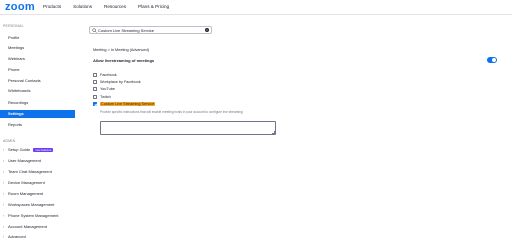 This screenshot has height=252, width=512. What do you see at coordinates (37, 114) in the screenshot?
I see `sidebar-item-settings: Settings` at bounding box center [37, 114].